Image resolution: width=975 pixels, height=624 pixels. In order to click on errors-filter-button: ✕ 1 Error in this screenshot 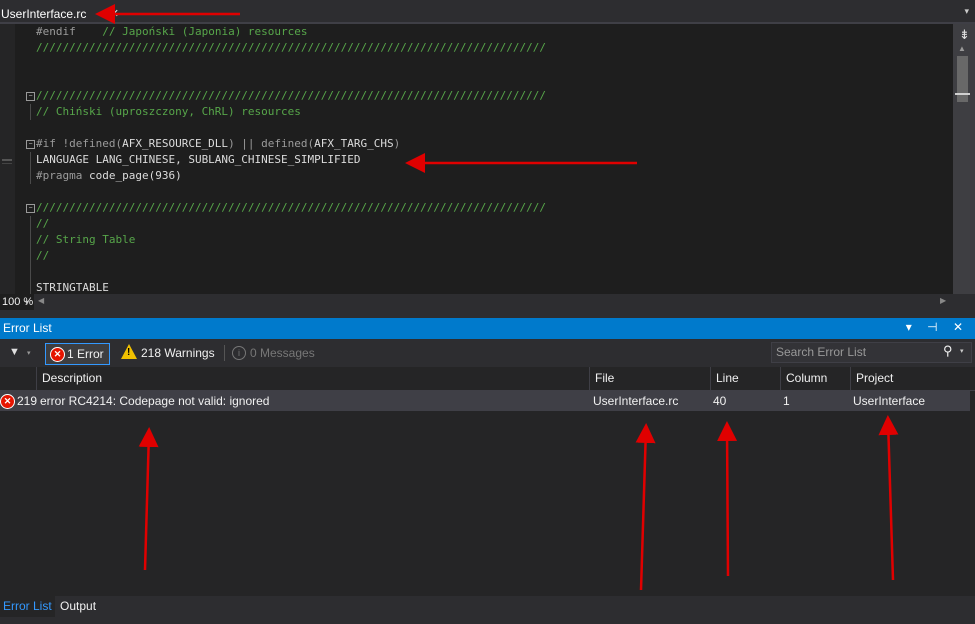, I will do `click(77, 354)`.